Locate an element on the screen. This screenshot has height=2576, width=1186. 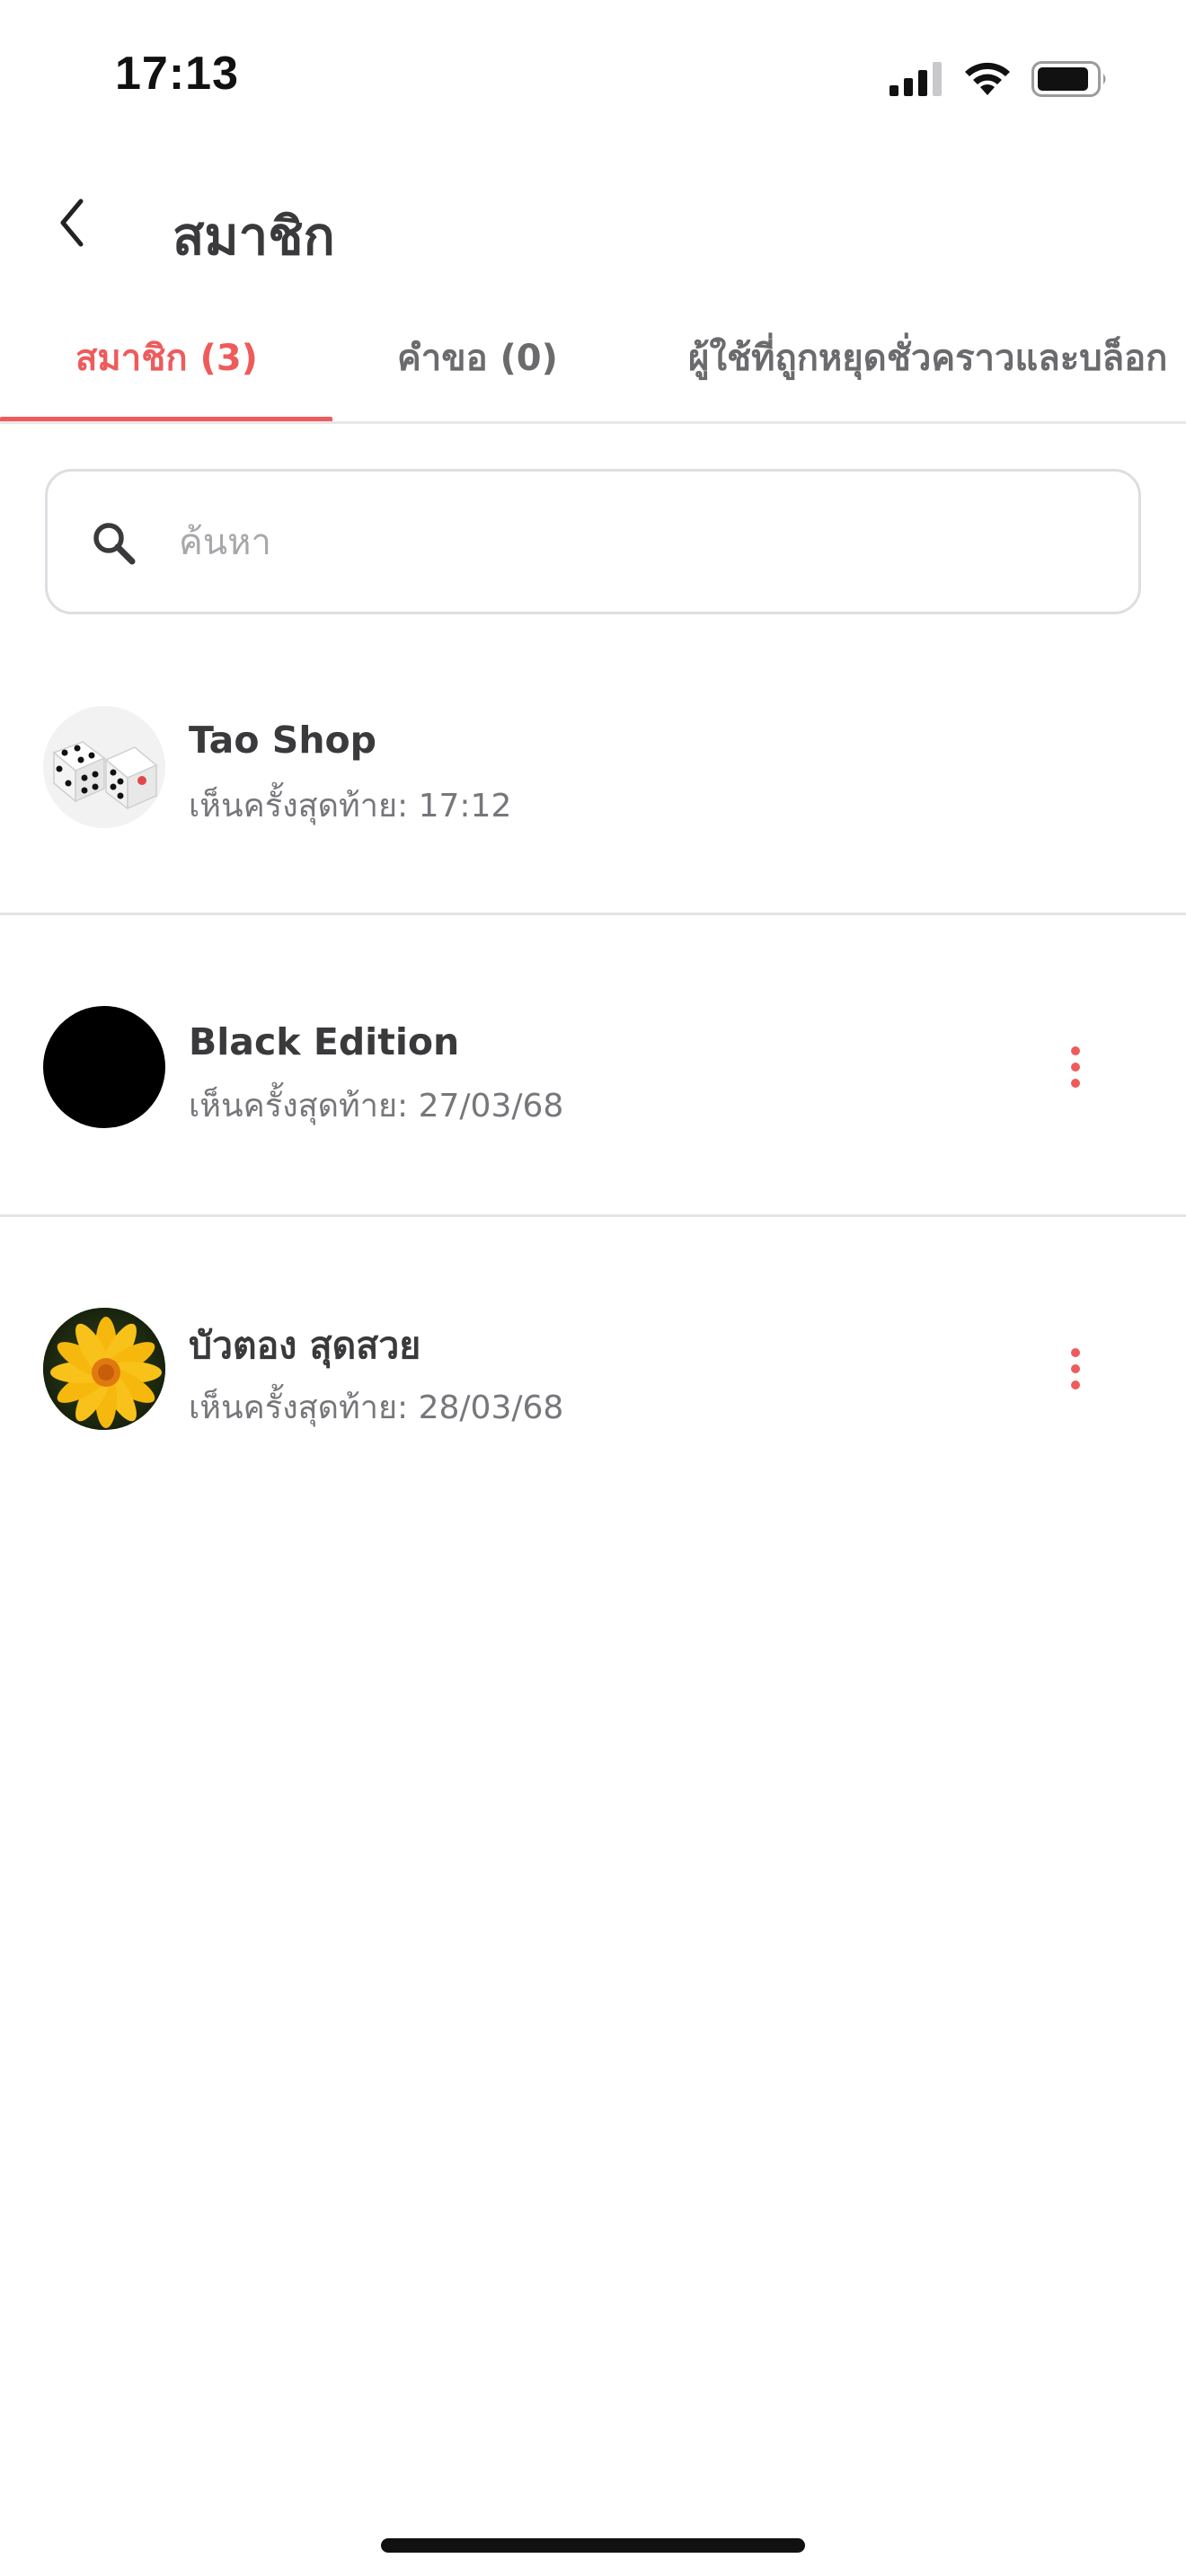
wifi-icon is located at coordinates (987, 78).